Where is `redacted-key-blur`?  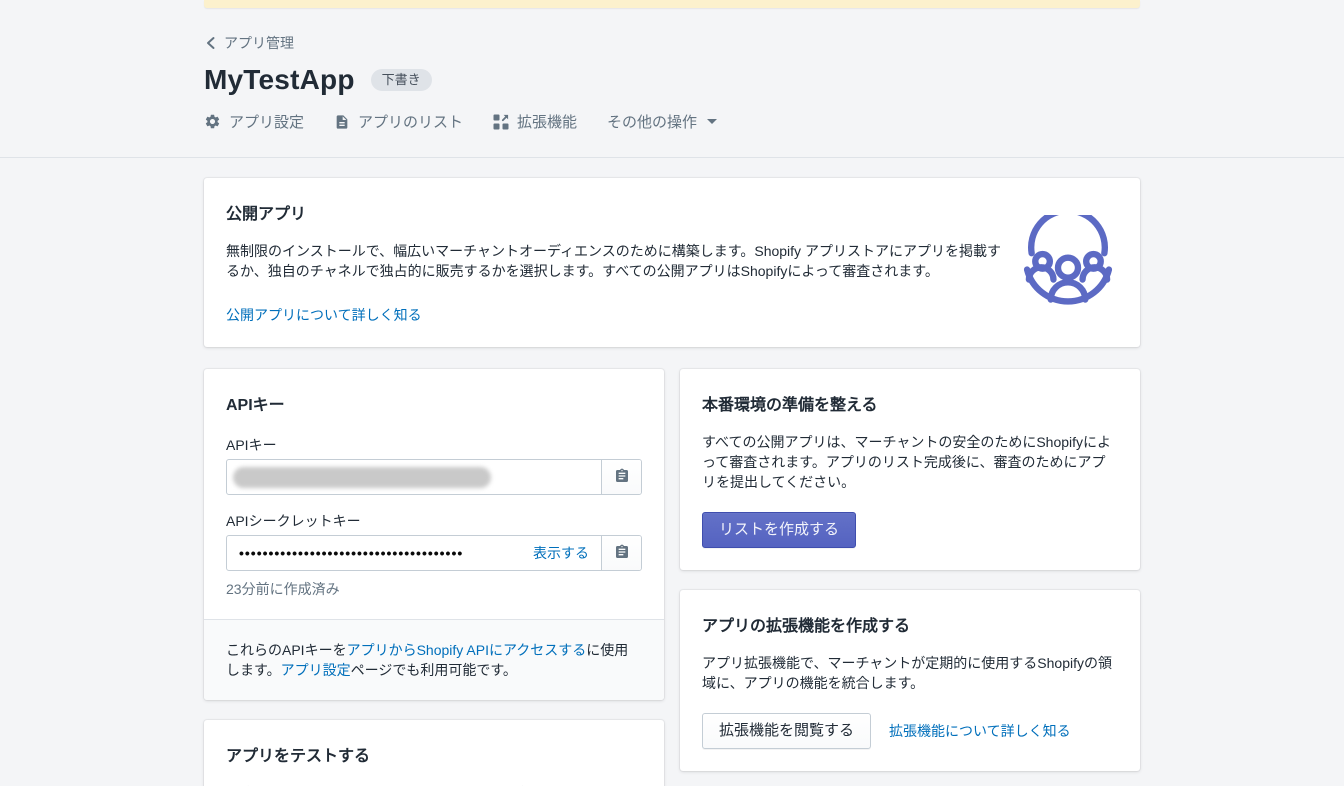 redacted-key-blur is located at coordinates (362, 477).